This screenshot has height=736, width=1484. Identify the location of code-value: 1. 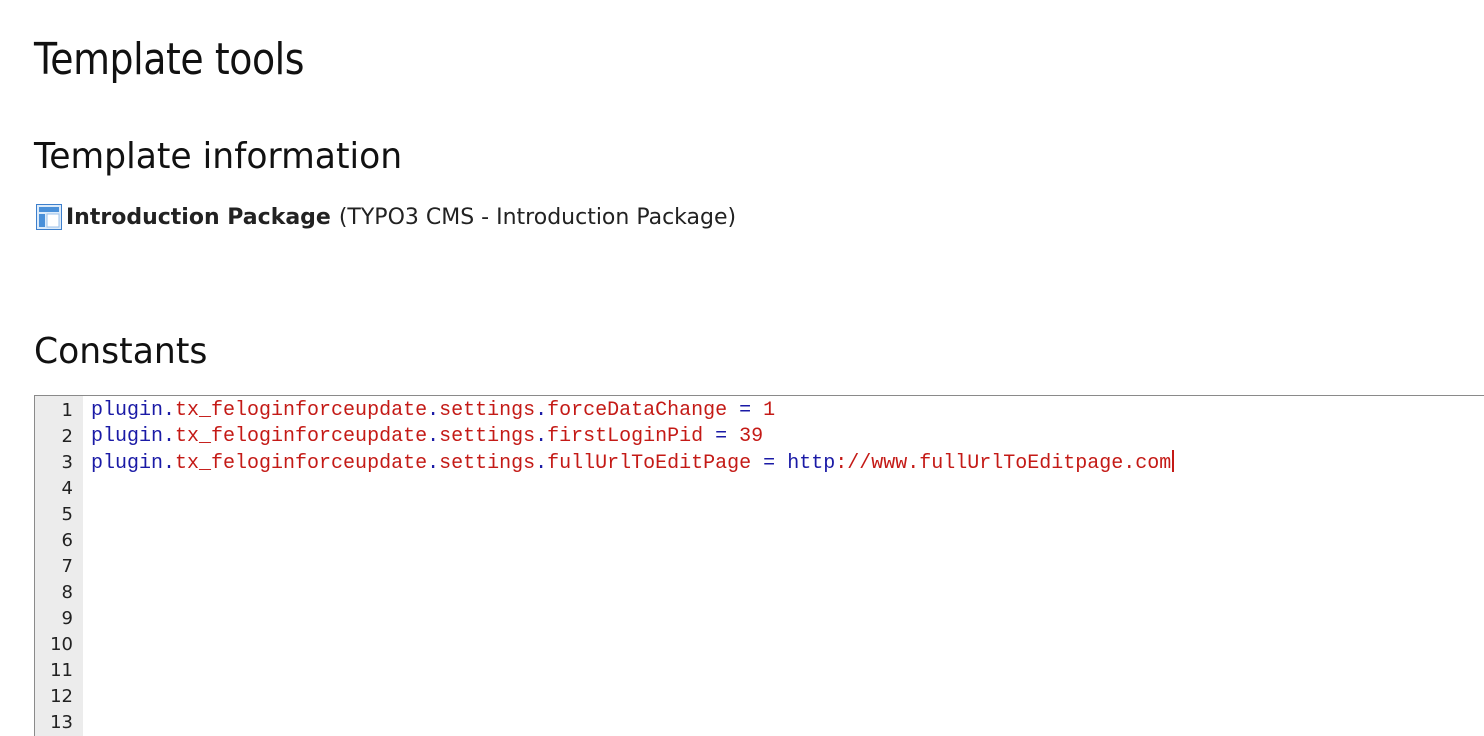
(769, 410).